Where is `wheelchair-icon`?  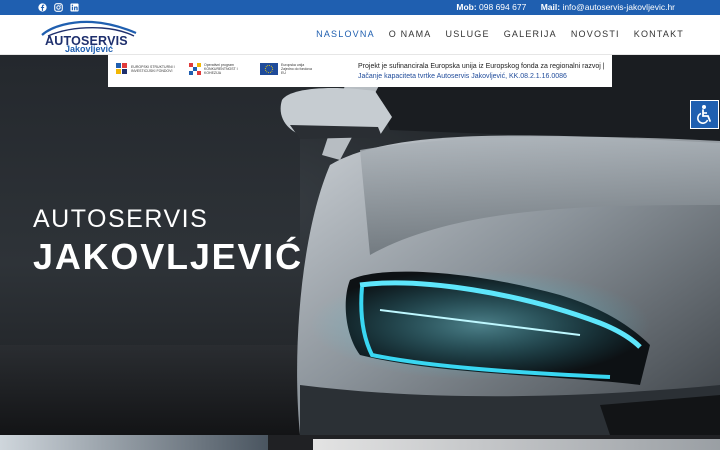
wheelchair-icon is located at coordinates (704, 114).